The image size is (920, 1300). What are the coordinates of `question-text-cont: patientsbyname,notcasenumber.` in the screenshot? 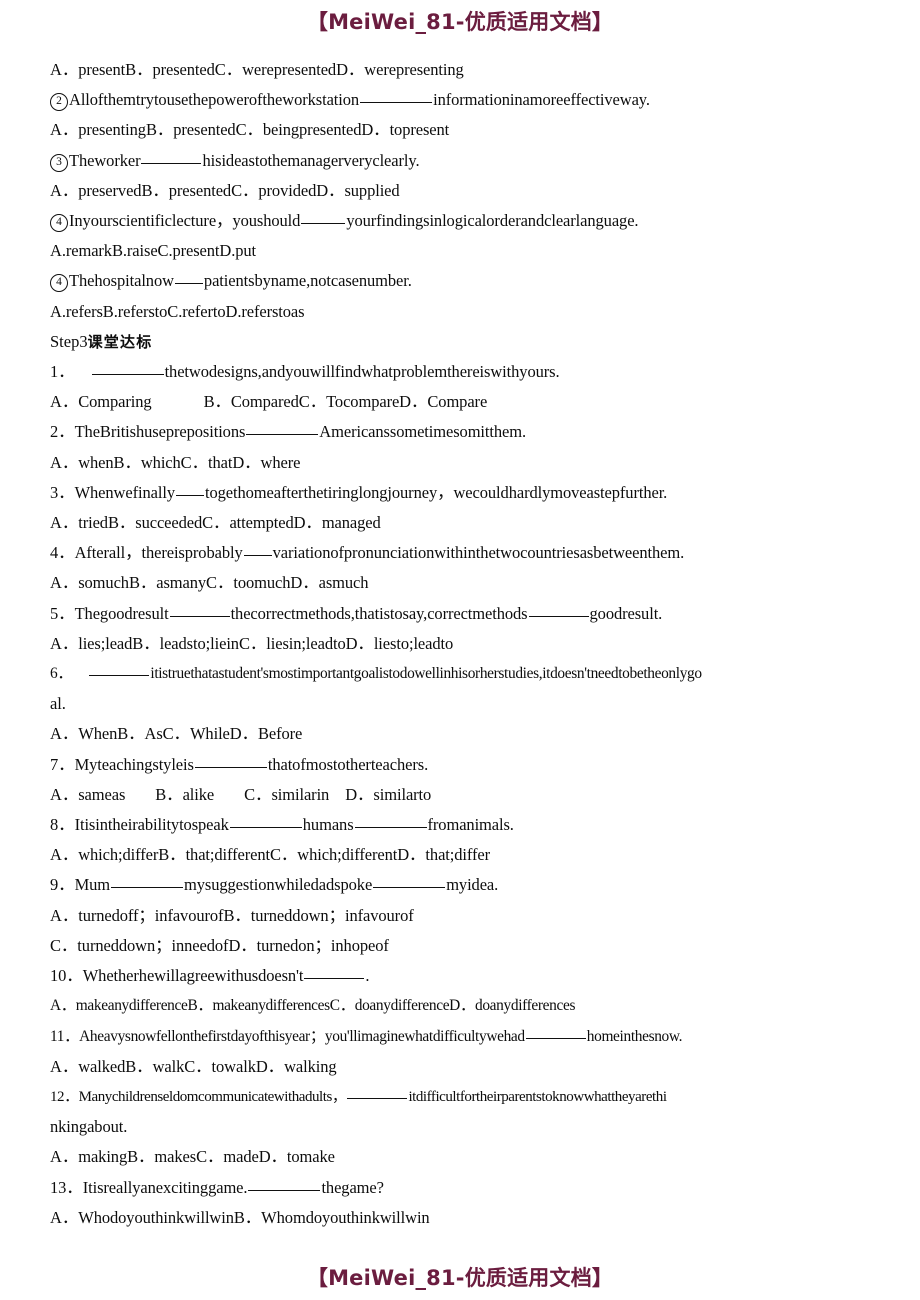 It's located at (307, 281).